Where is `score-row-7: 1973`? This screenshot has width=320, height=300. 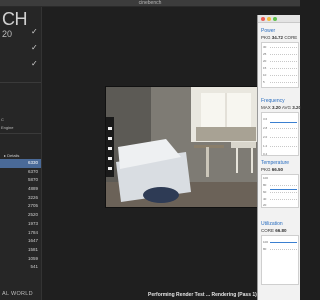 score-row-7: 1973 is located at coordinates (20, 224).